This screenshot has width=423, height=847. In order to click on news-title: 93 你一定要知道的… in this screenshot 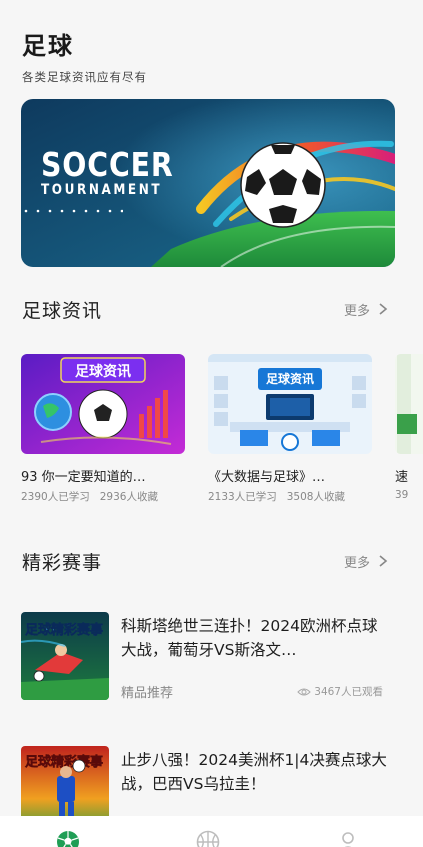, I will do `click(83, 477)`.